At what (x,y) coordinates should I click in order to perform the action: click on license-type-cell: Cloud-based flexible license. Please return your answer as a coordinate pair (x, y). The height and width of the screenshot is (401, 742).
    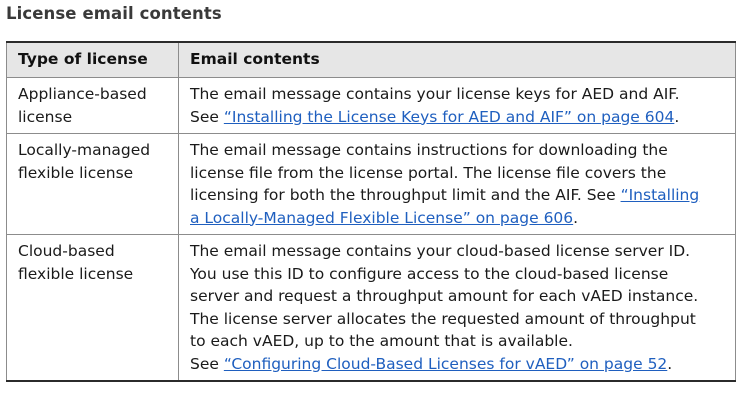
    Looking at the image, I should click on (92, 308).